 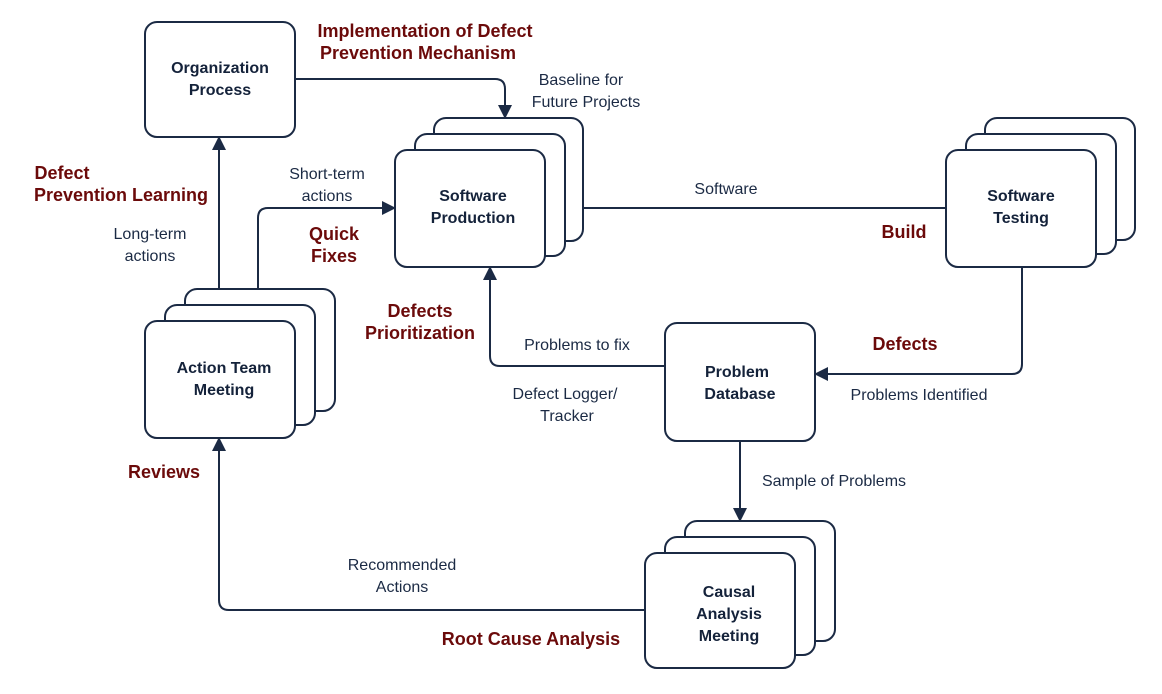 I want to click on svg-text: Analysis, so click(x=729, y=614).